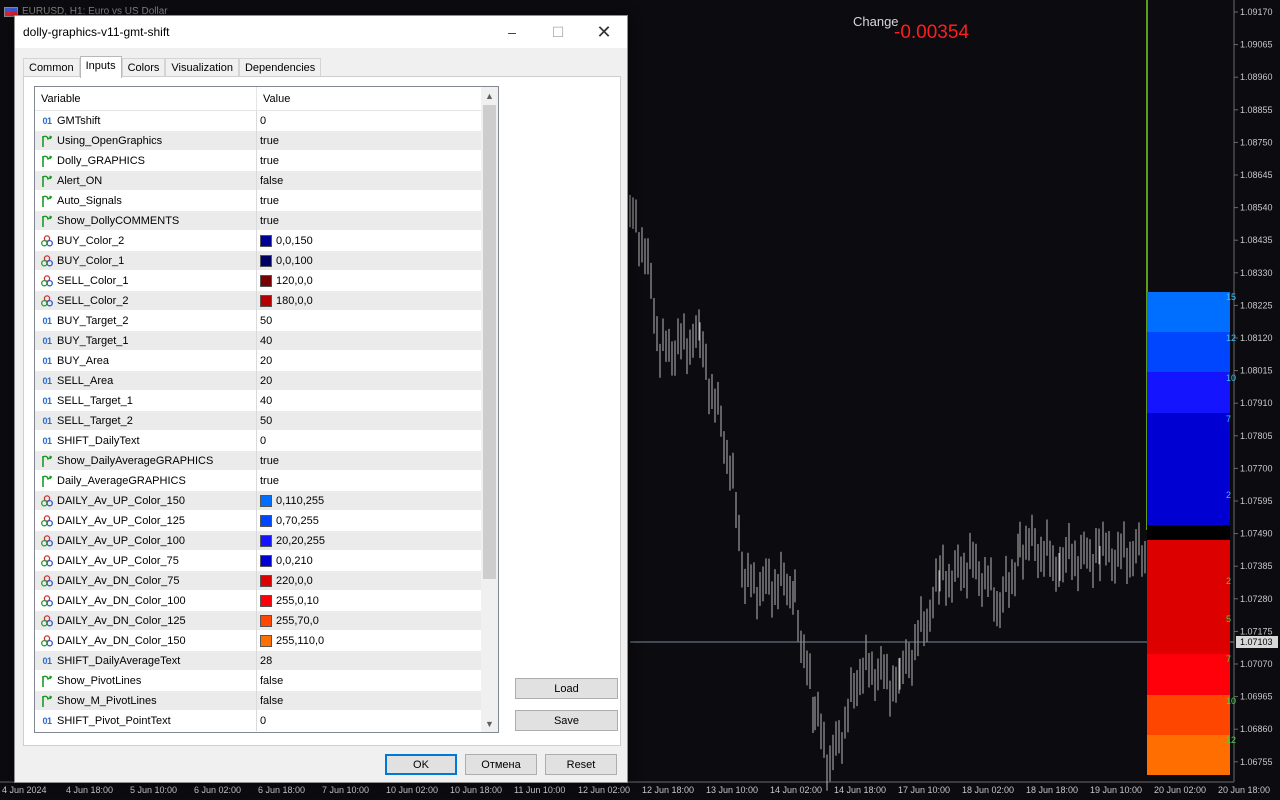 This screenshot has width=1280, height=800. Describe the element at coordinates (146, 301) in the screenshot. I see `variable-cell: SELL_Color_2` at that location.